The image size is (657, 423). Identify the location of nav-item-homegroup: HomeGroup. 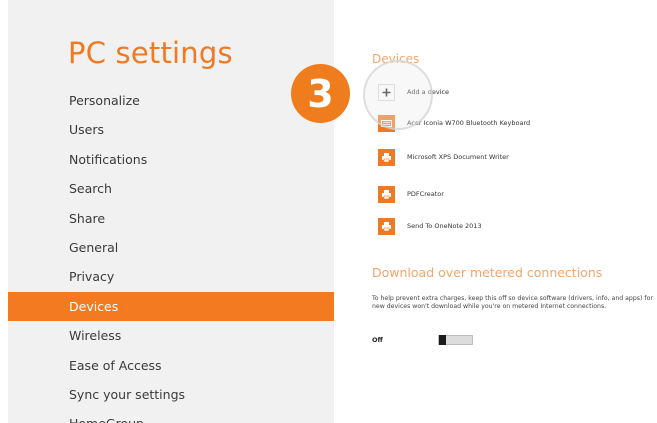
(171, 416).